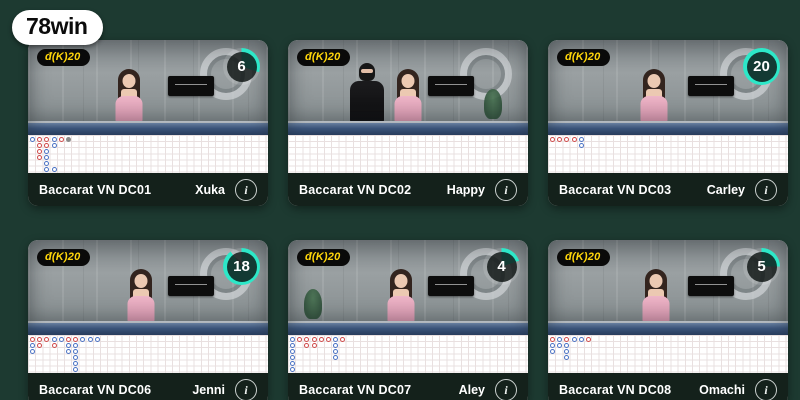 The image size is (800, 400). I want to click on game-card: đ(K)20 4 Baccarat VN DC07 Aley i, so click(408, 320).